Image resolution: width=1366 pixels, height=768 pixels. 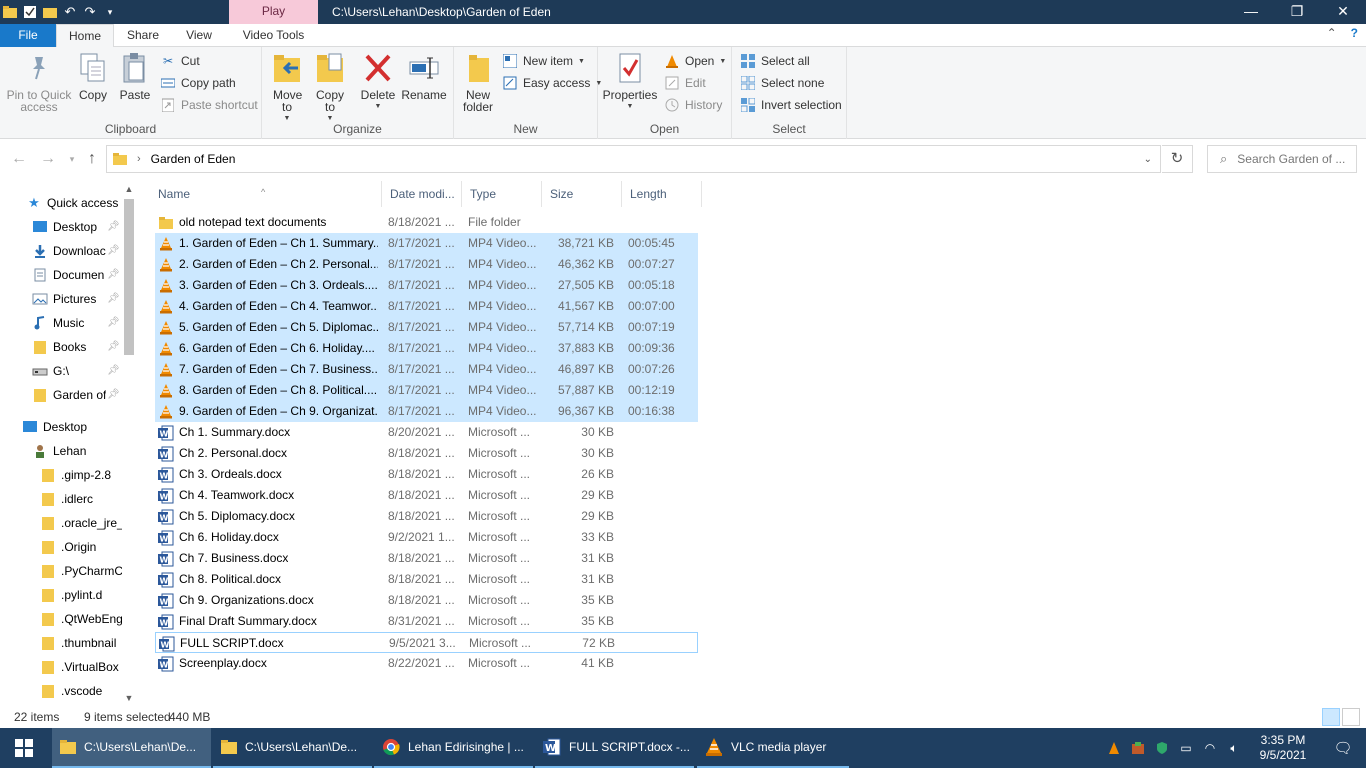 I want to click on start-button, so click(x=24, y=748).